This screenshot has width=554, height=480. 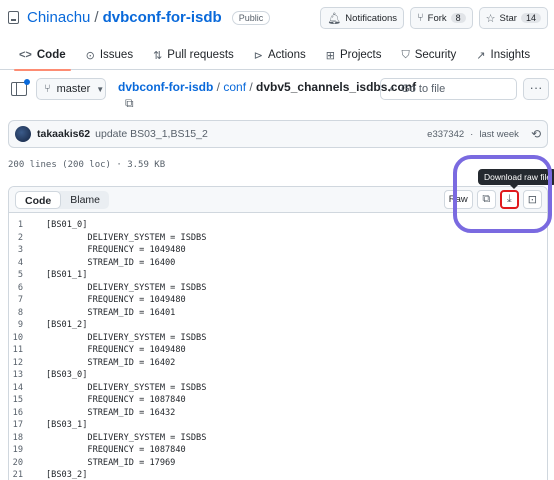 I want to click on graph-icon: ↗, so click(x=481, y=55).